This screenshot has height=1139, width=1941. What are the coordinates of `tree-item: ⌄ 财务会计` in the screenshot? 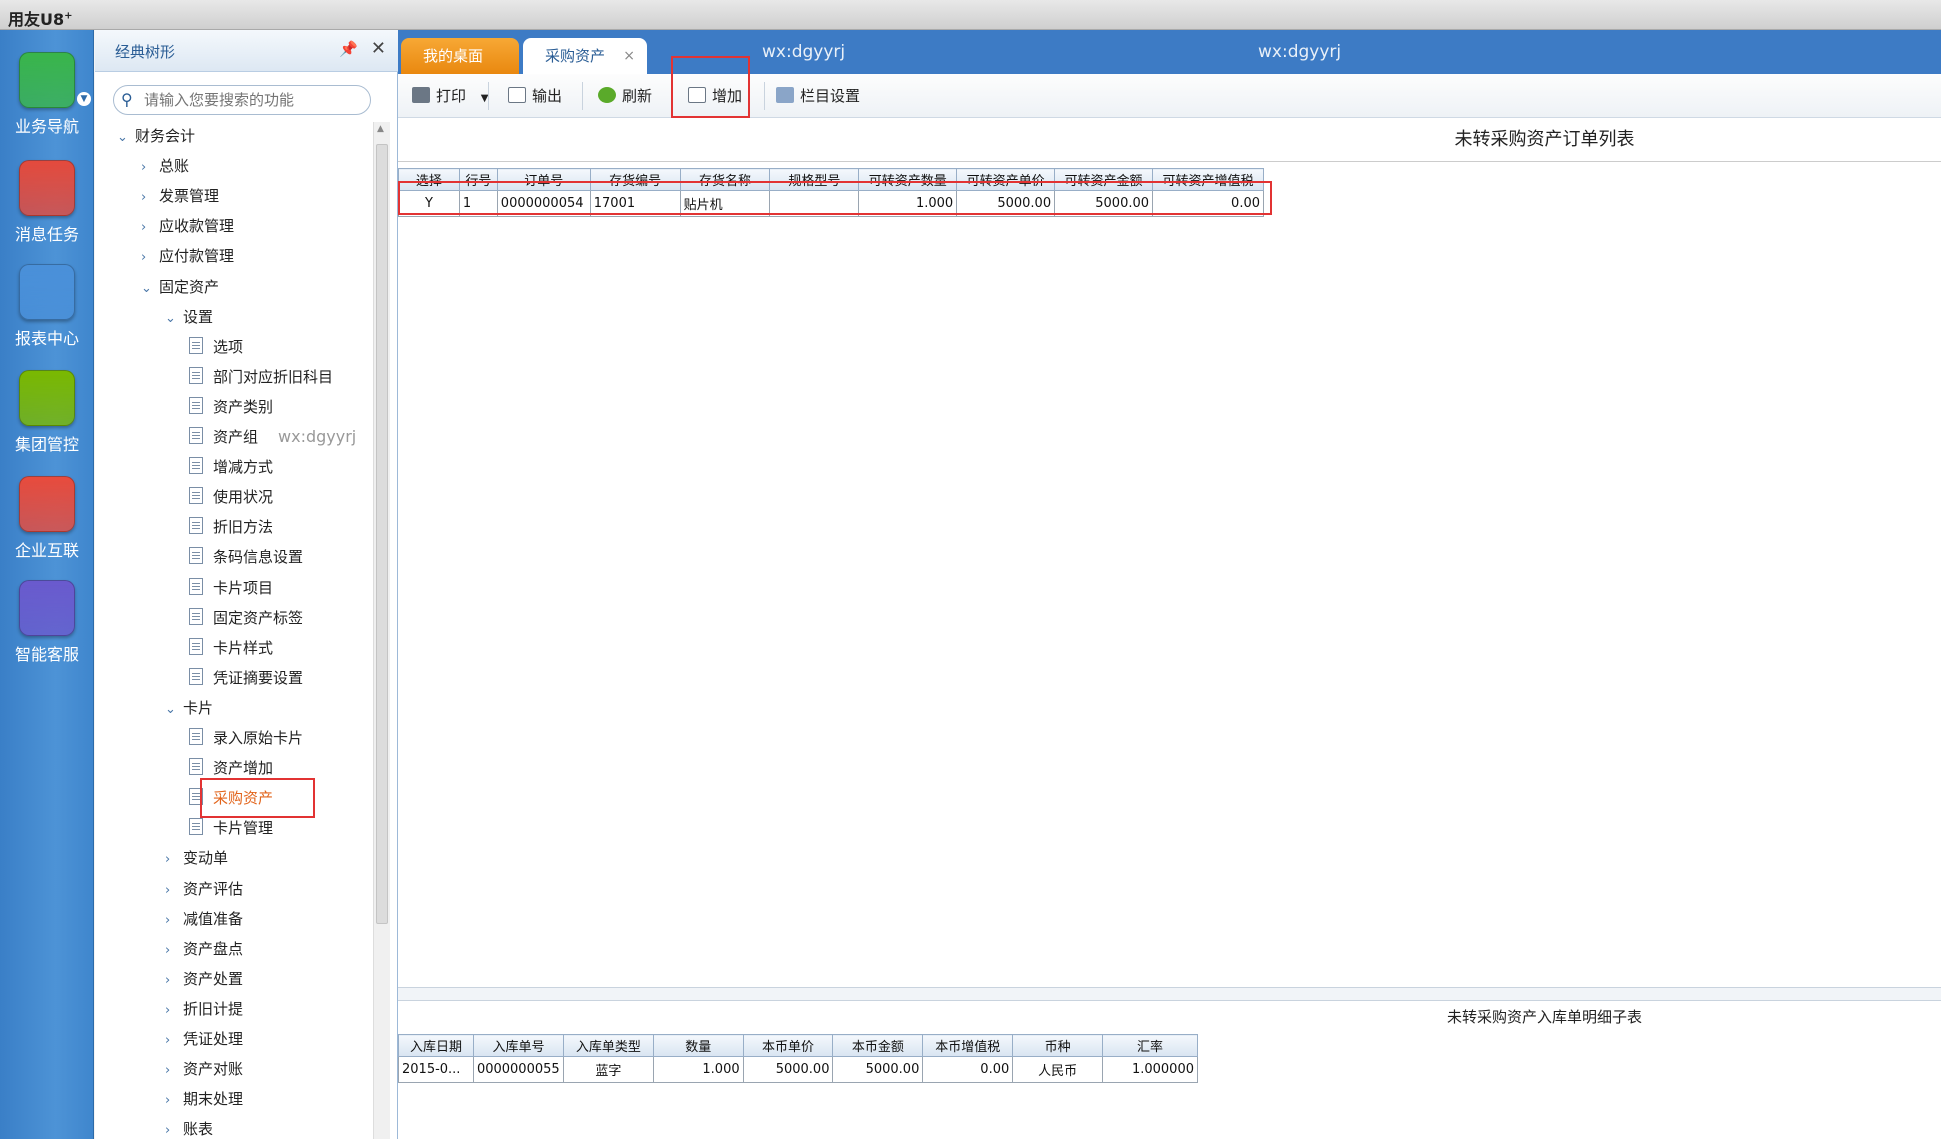 It's located at (156, 136).